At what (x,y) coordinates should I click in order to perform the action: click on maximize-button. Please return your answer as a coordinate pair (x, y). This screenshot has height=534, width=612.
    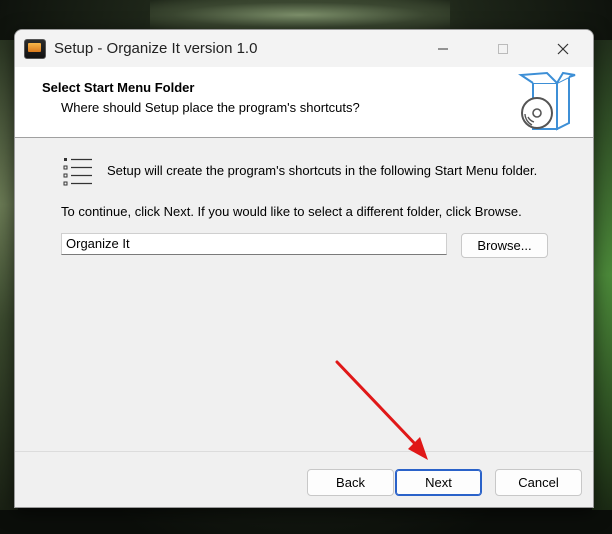
    Looking at the image, I should click on (503, 48).